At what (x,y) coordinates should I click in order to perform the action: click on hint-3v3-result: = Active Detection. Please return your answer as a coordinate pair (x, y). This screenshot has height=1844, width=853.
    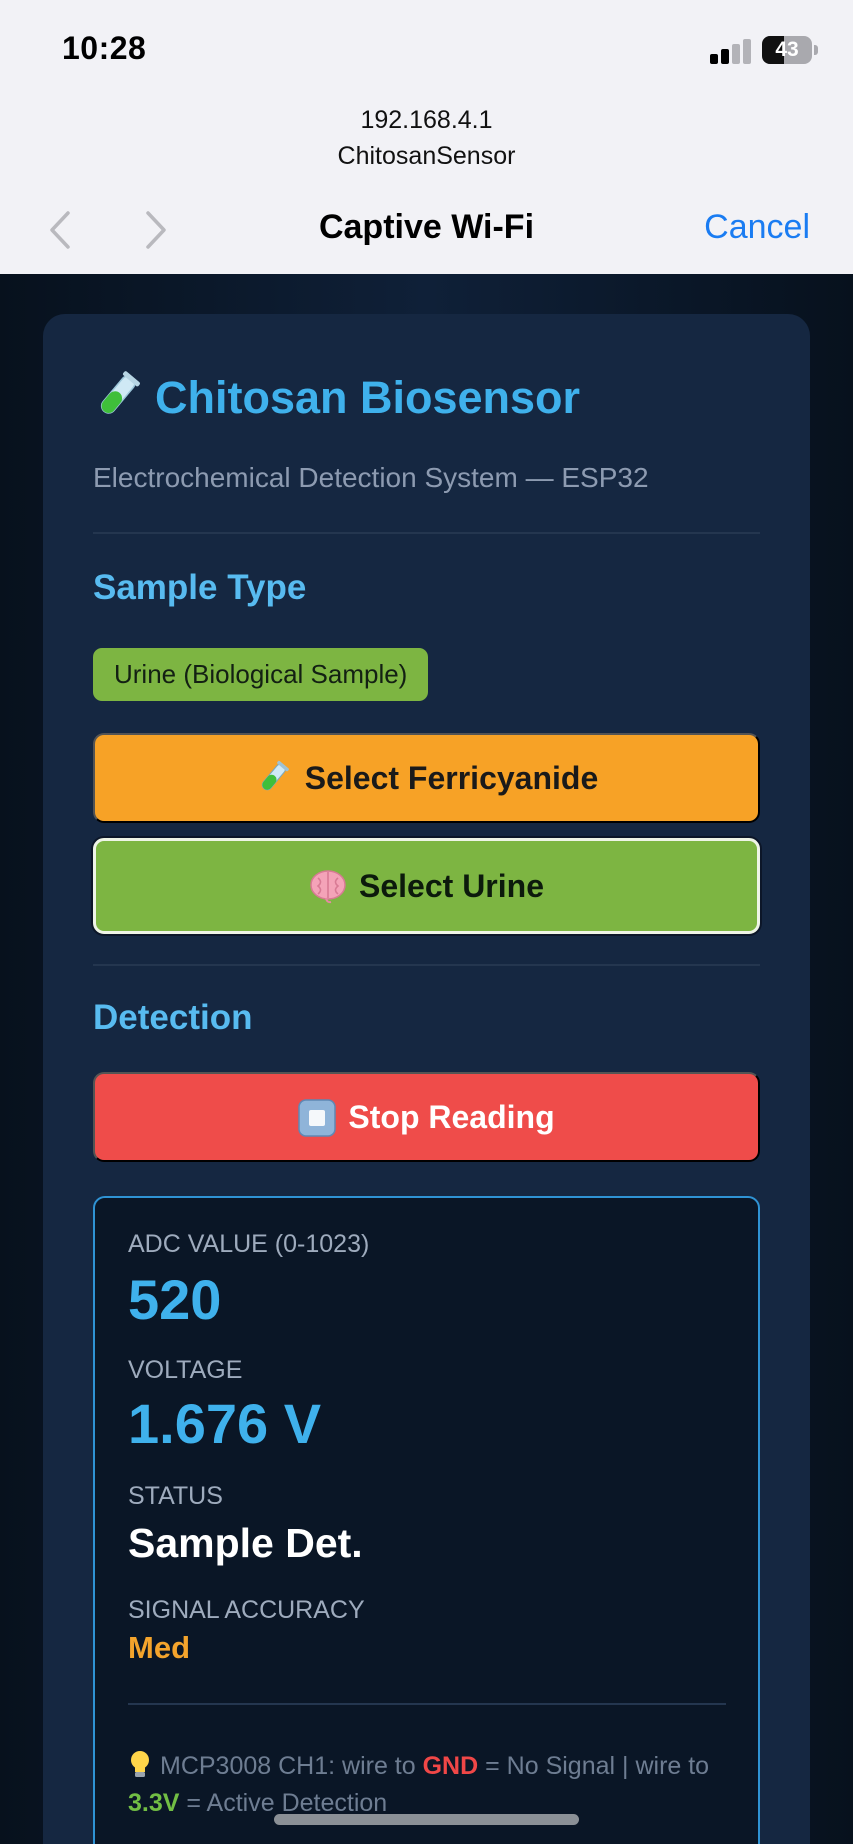
    Looking at the image, I should click on (287, 1803).